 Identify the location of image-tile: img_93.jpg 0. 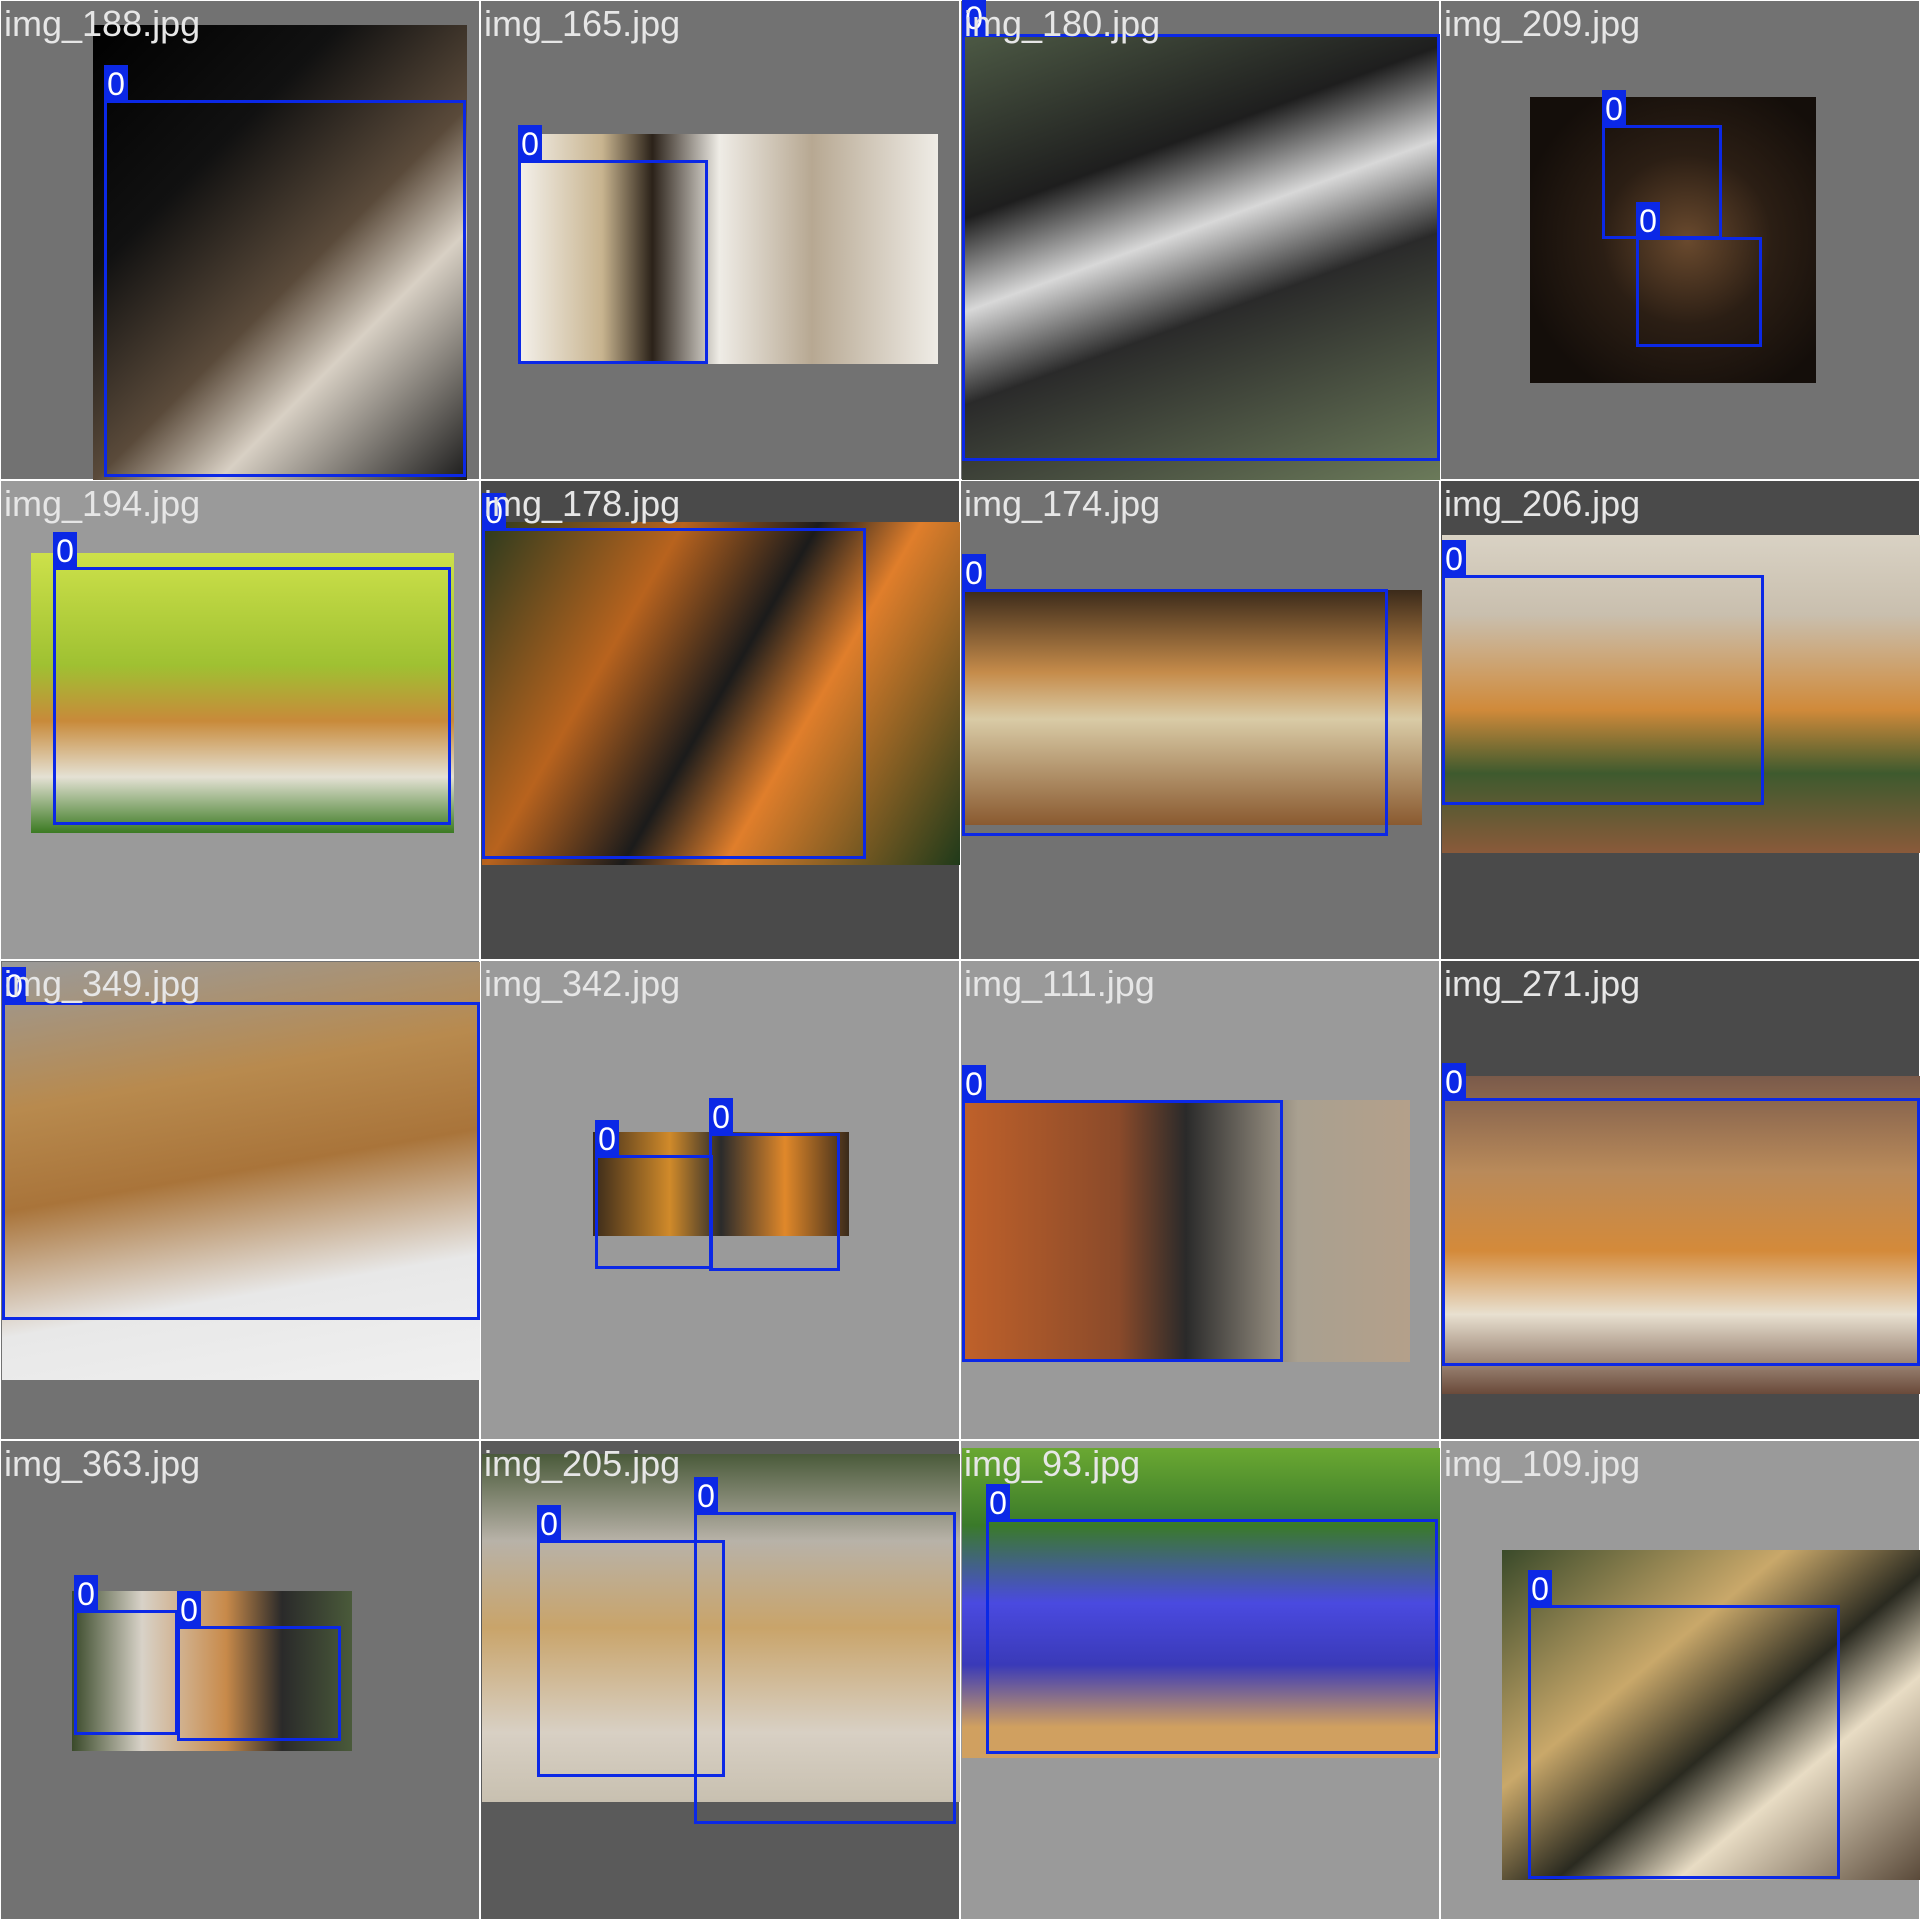
(1200, 1680).